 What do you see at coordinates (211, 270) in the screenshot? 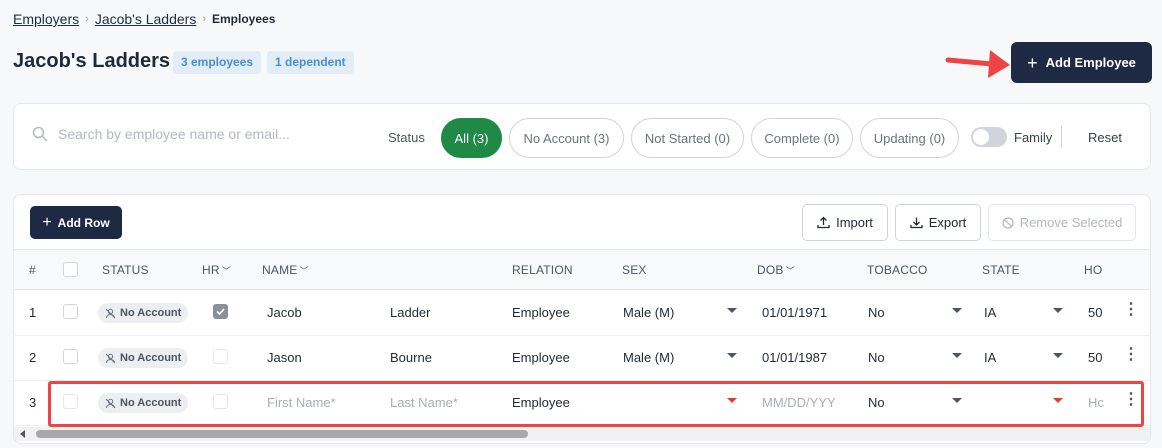
I see `hr-header-label: HR` at bounding box center [211, 270].